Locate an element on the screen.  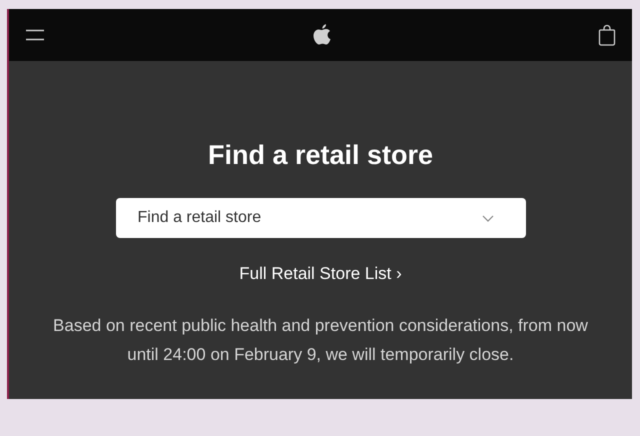
chevron-down-icon is located at coordinates (488, 218).